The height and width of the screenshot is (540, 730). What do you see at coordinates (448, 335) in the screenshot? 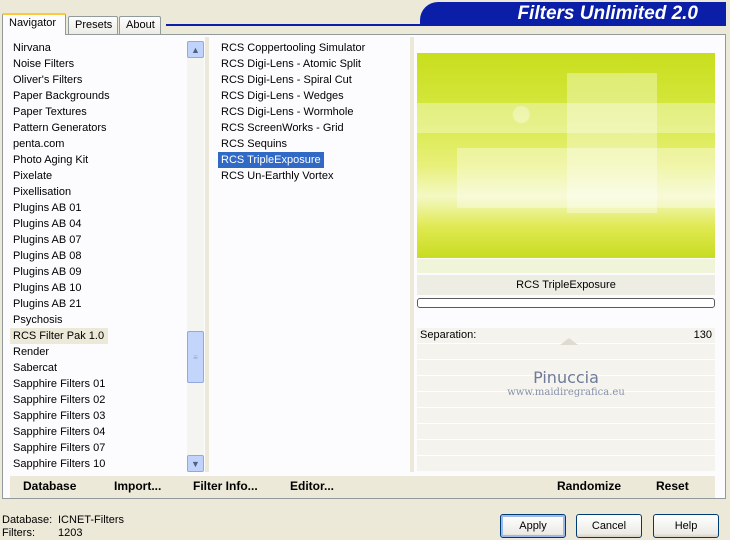
I see `control-label: Separation:` at bounding box center [448, 335].